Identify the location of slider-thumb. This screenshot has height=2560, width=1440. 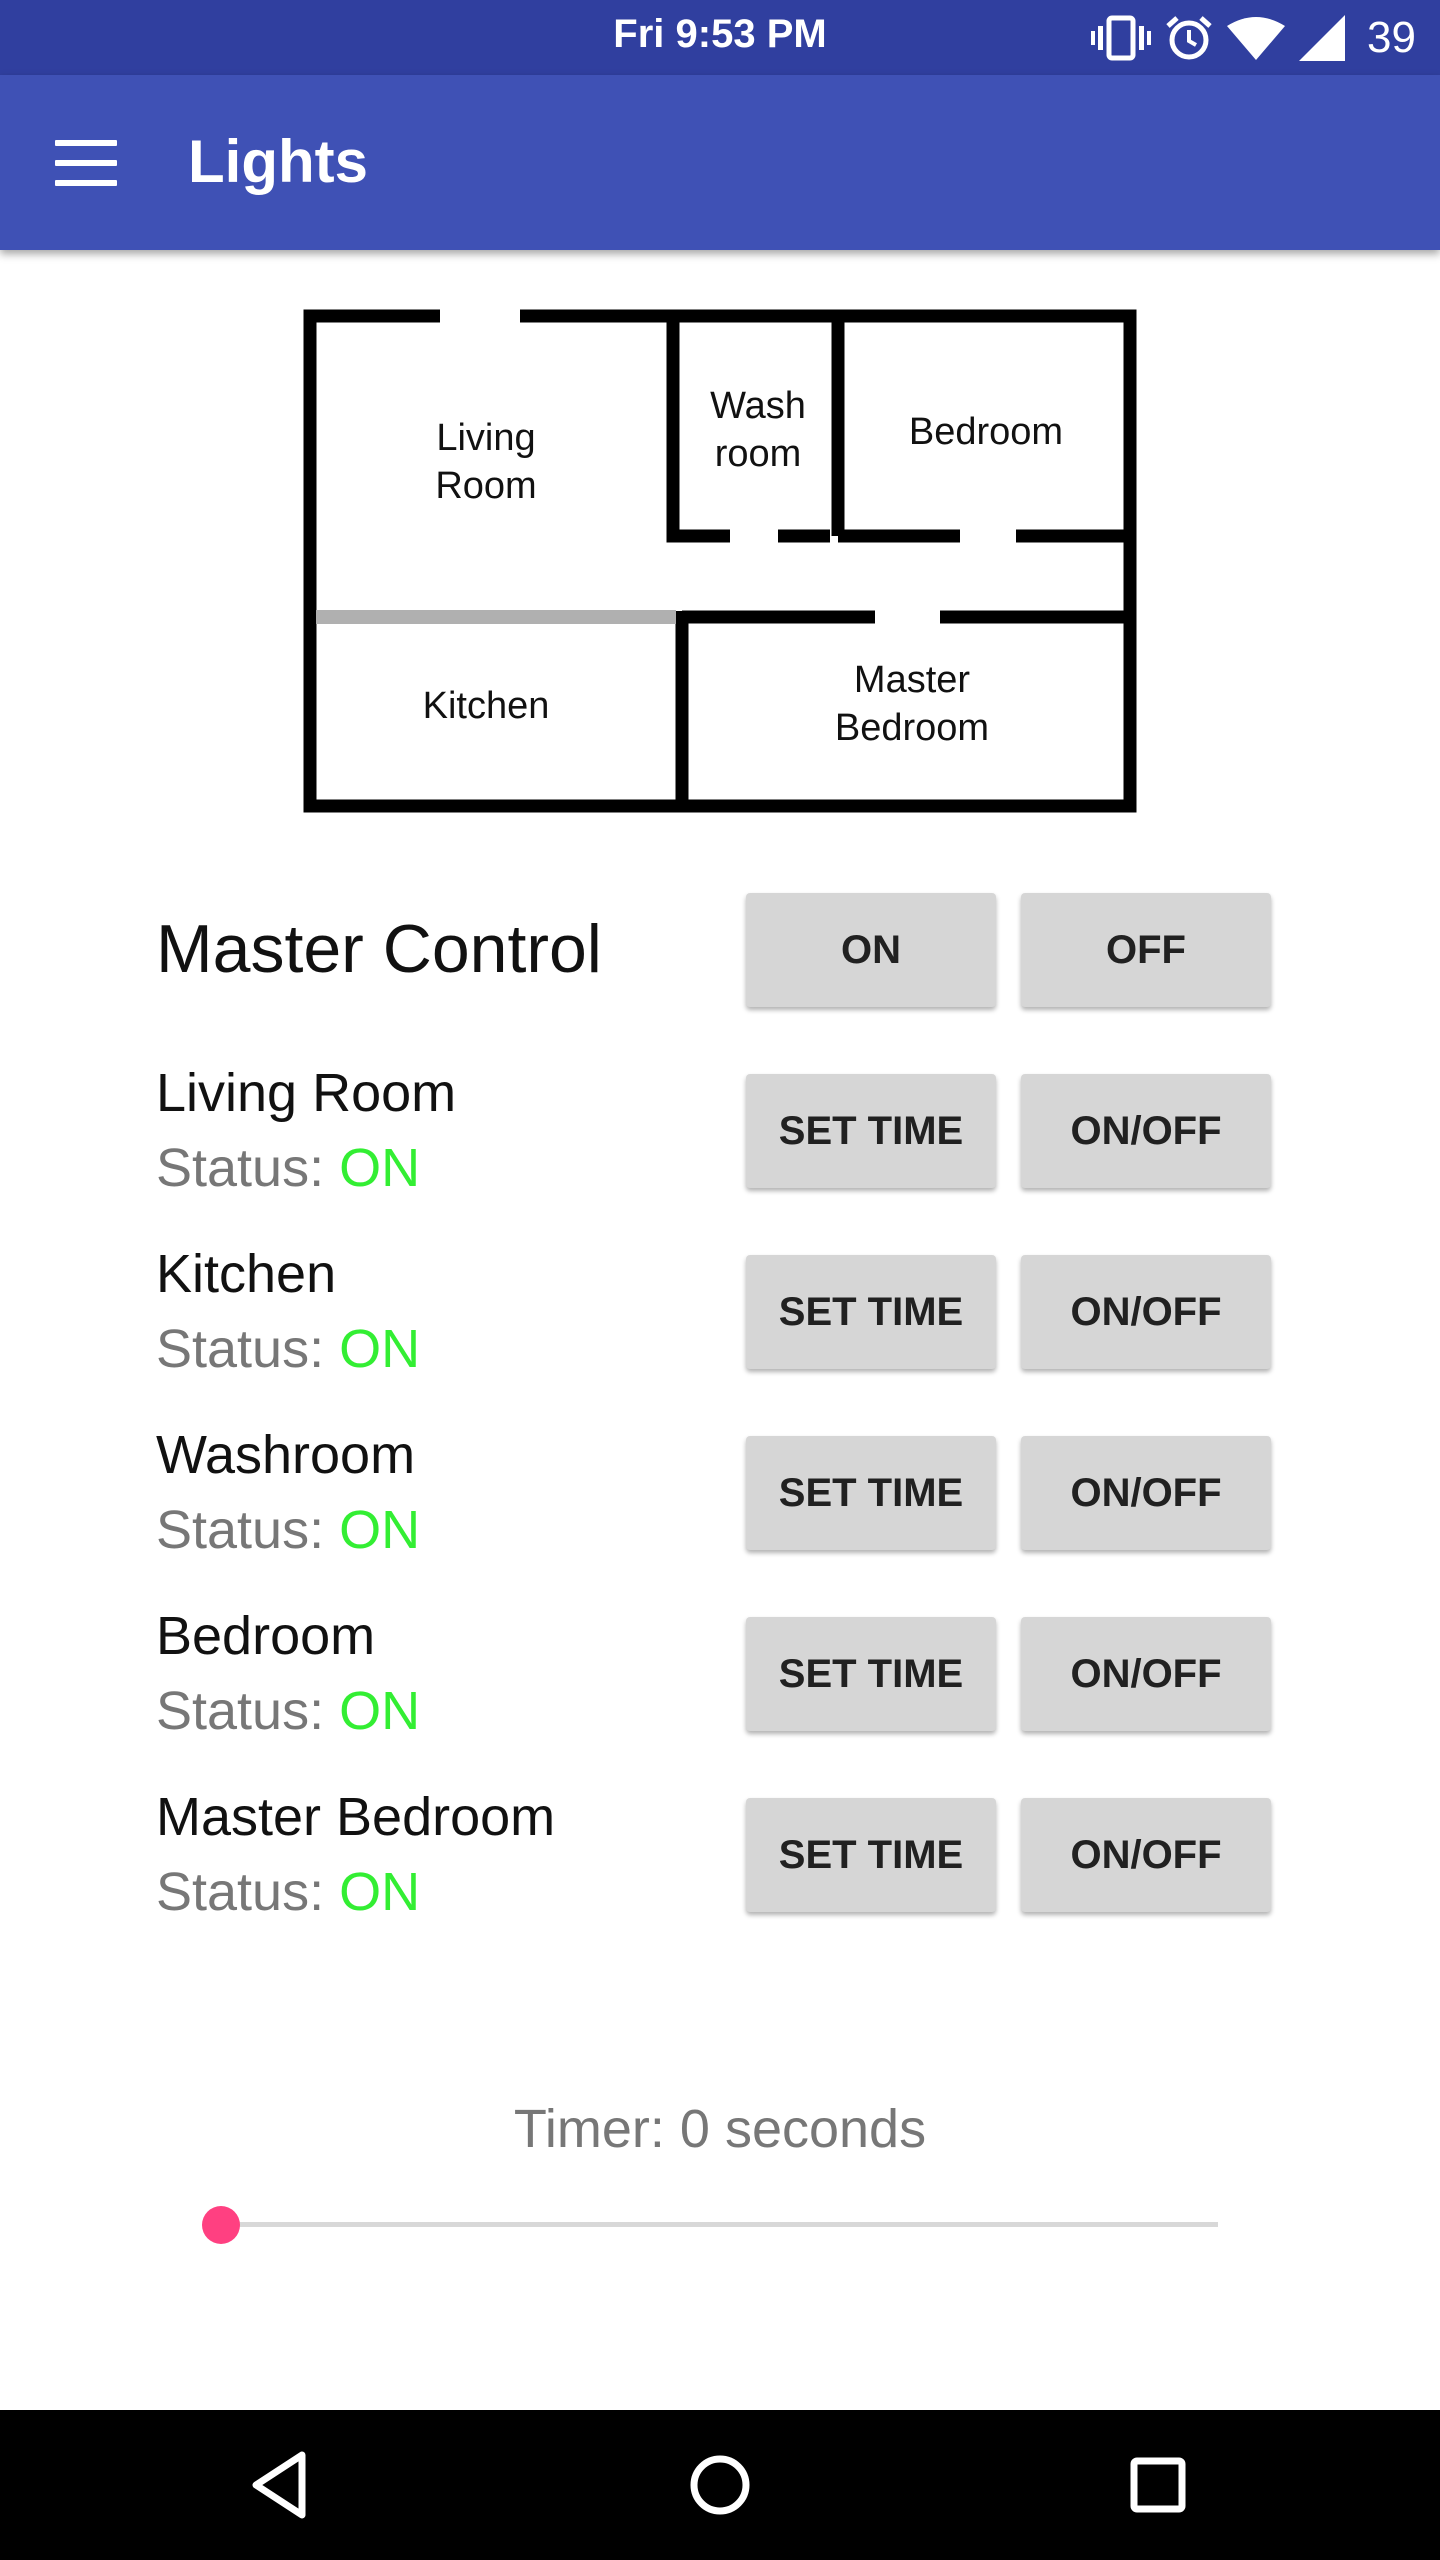
(221, 2225).